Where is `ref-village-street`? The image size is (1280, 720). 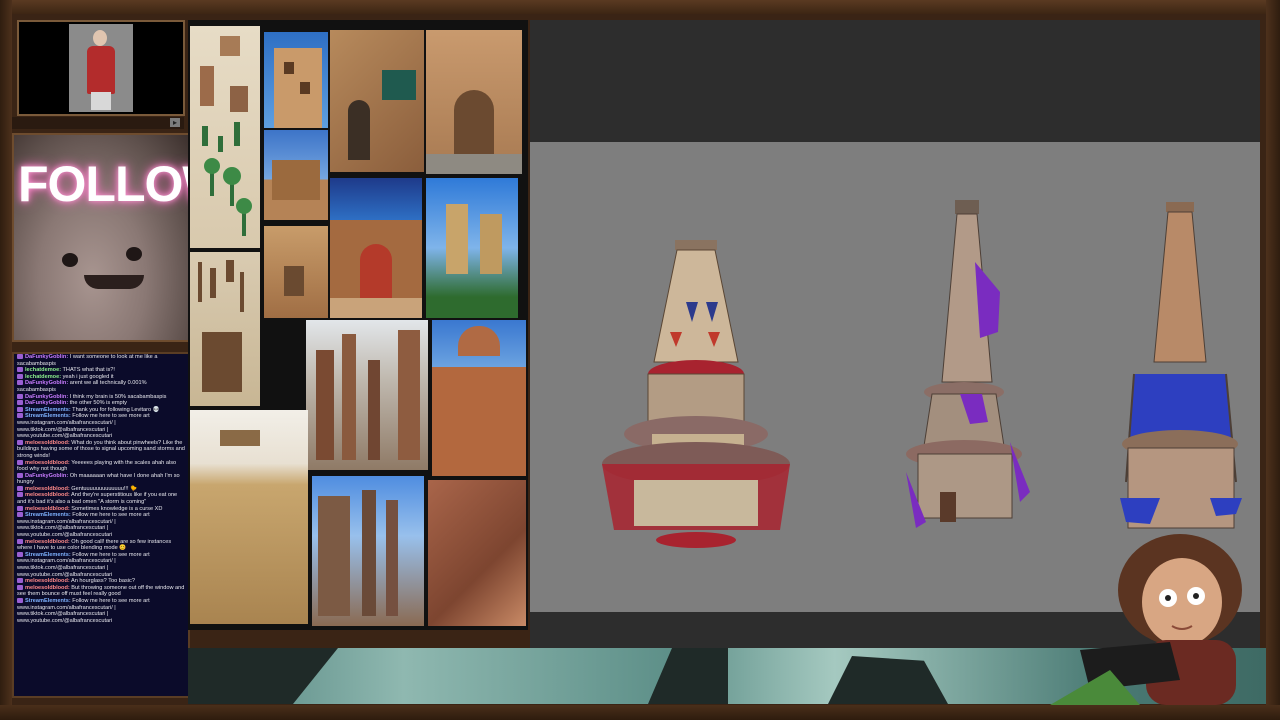 ref-village-street is located at coordinates (296, 272).